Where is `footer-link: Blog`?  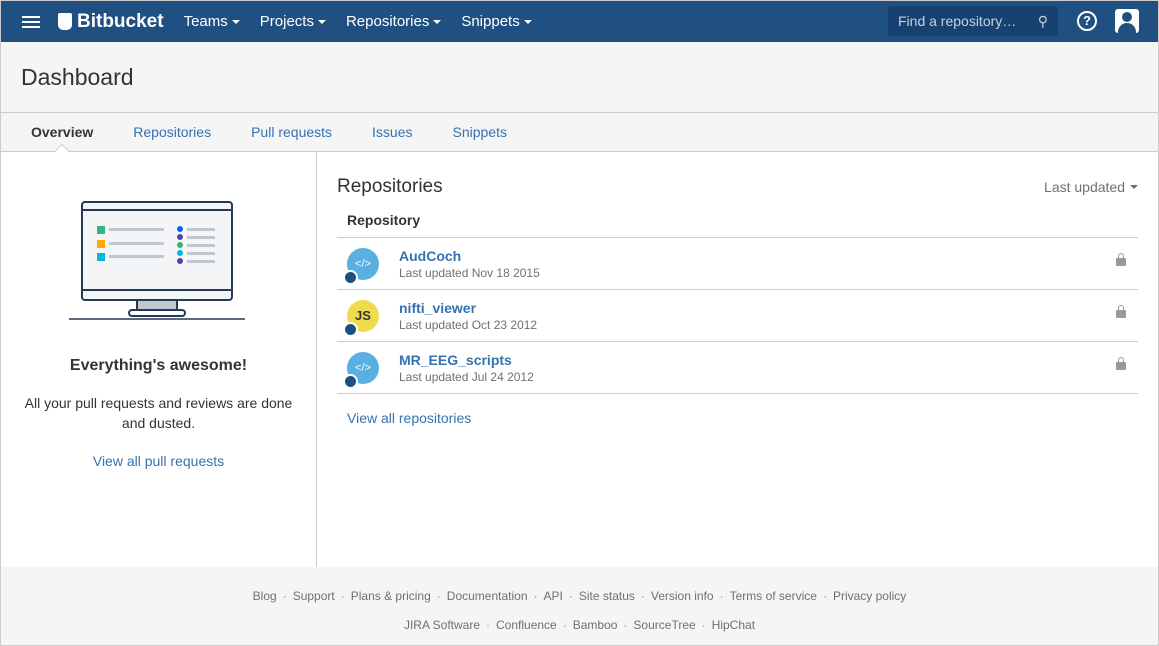
footer-link: Blog is located at coordinates (265, 596).